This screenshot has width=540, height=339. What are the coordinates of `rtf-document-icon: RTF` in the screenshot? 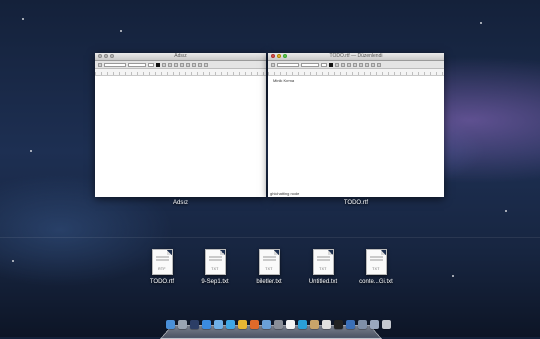 It's located at (162, 262).